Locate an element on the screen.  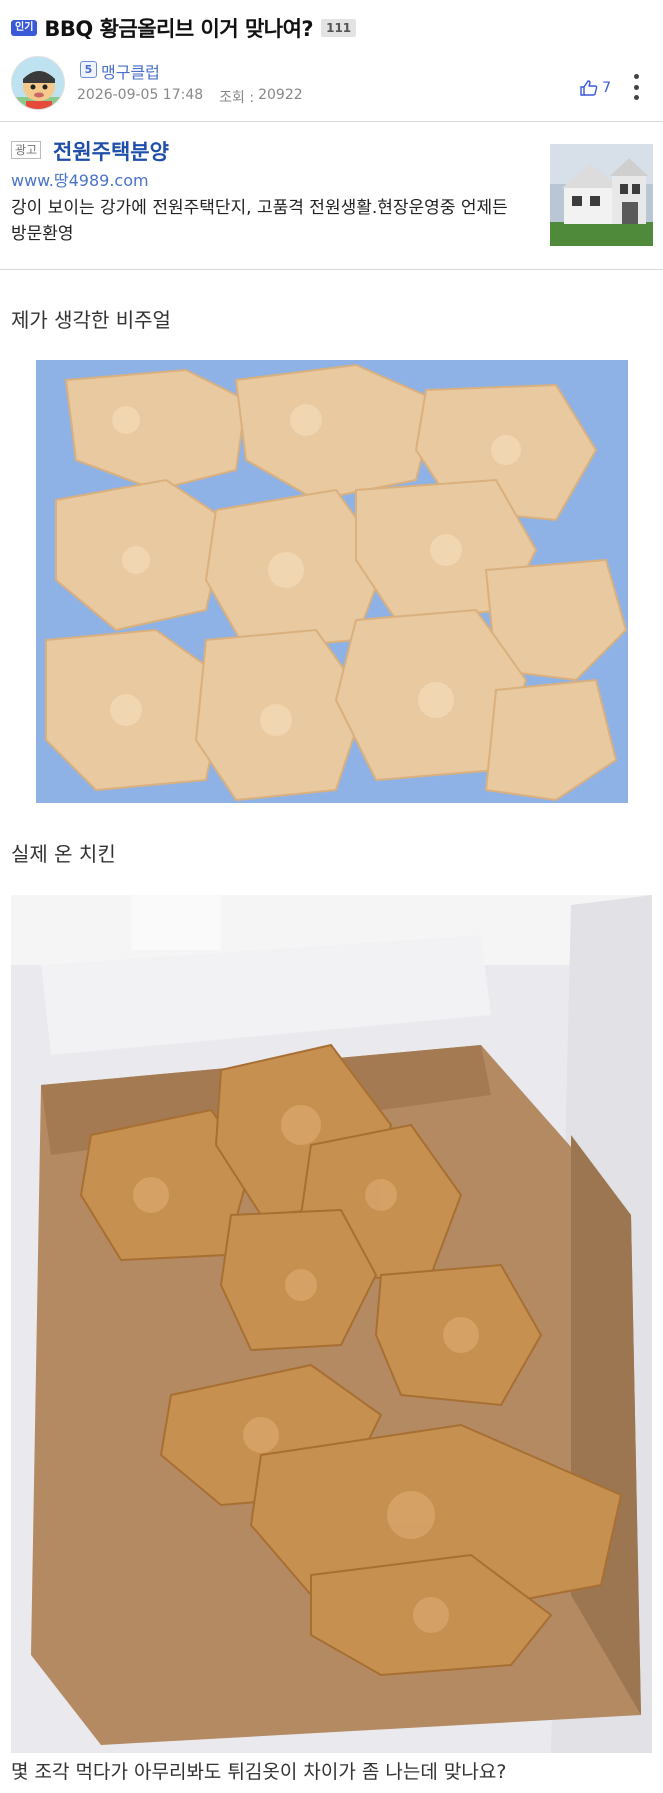
views-value: 20922 is located at coordinates (280, 95).